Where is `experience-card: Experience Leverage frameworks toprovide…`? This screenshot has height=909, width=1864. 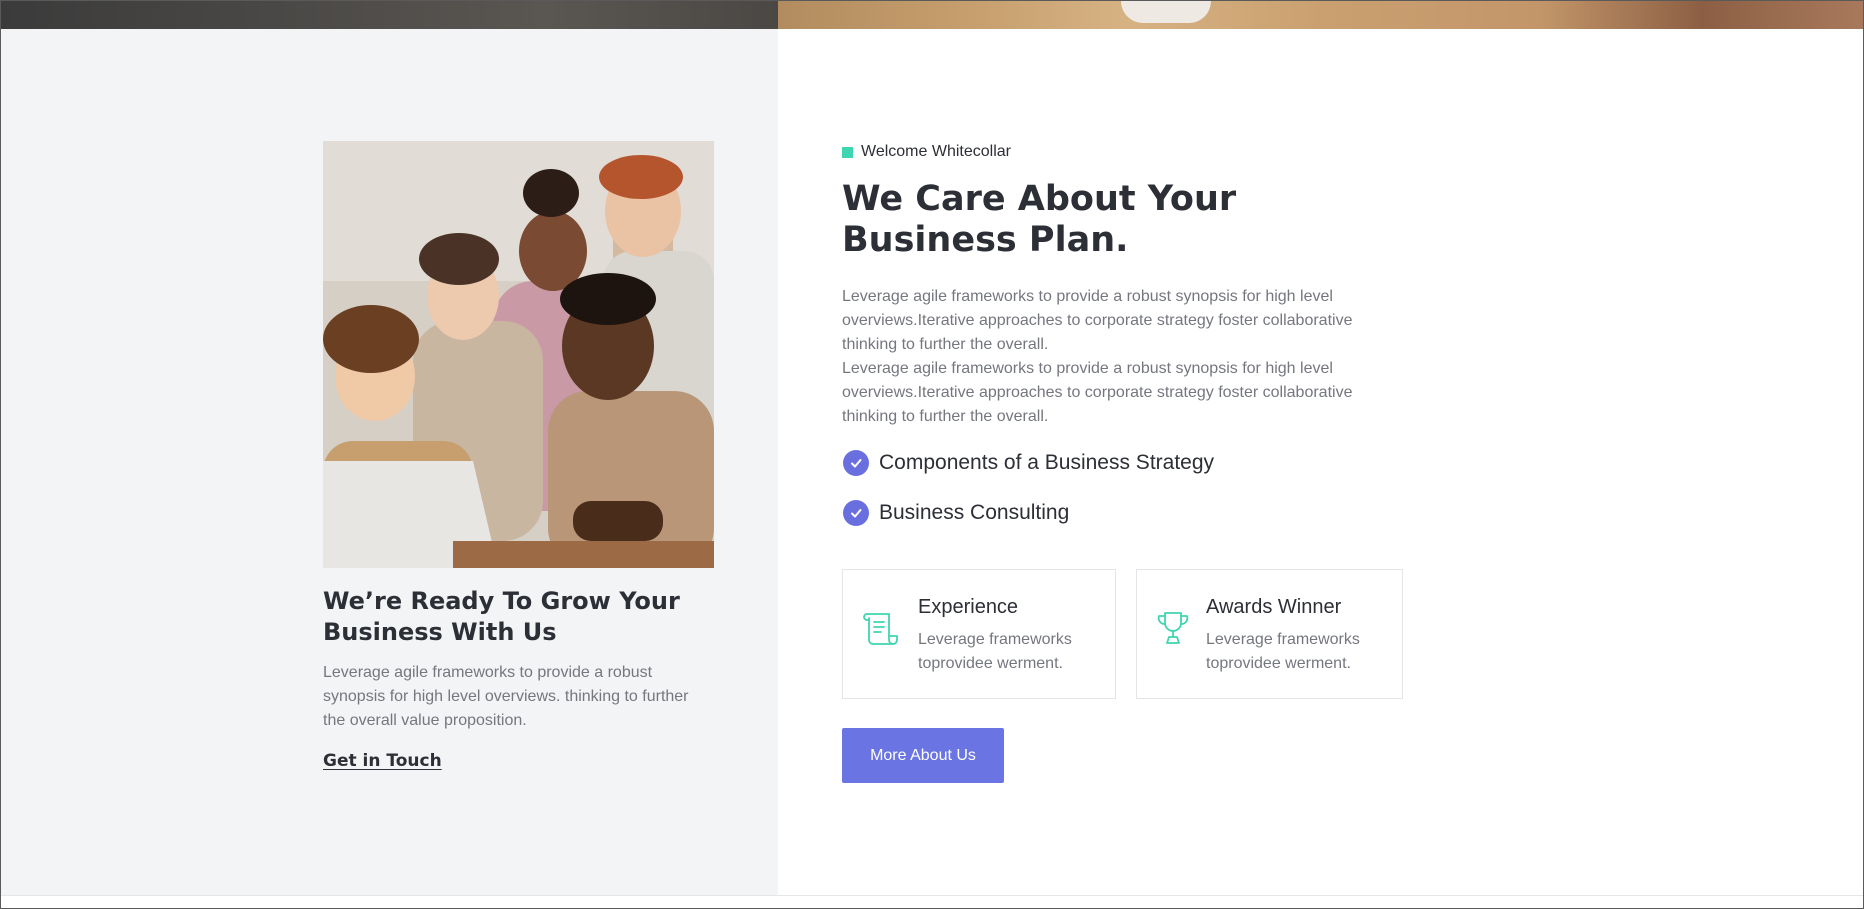 experience-card: Experience Leverage frameworks toprovide… is located at coordinates (979, 634).